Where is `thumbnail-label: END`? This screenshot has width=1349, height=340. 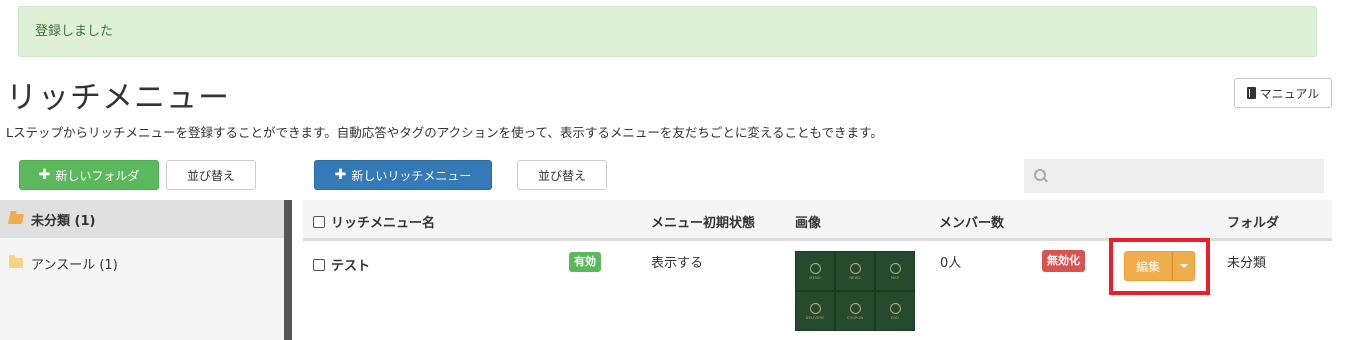 thumbnail-label: END is located at coordinates (895, 317).